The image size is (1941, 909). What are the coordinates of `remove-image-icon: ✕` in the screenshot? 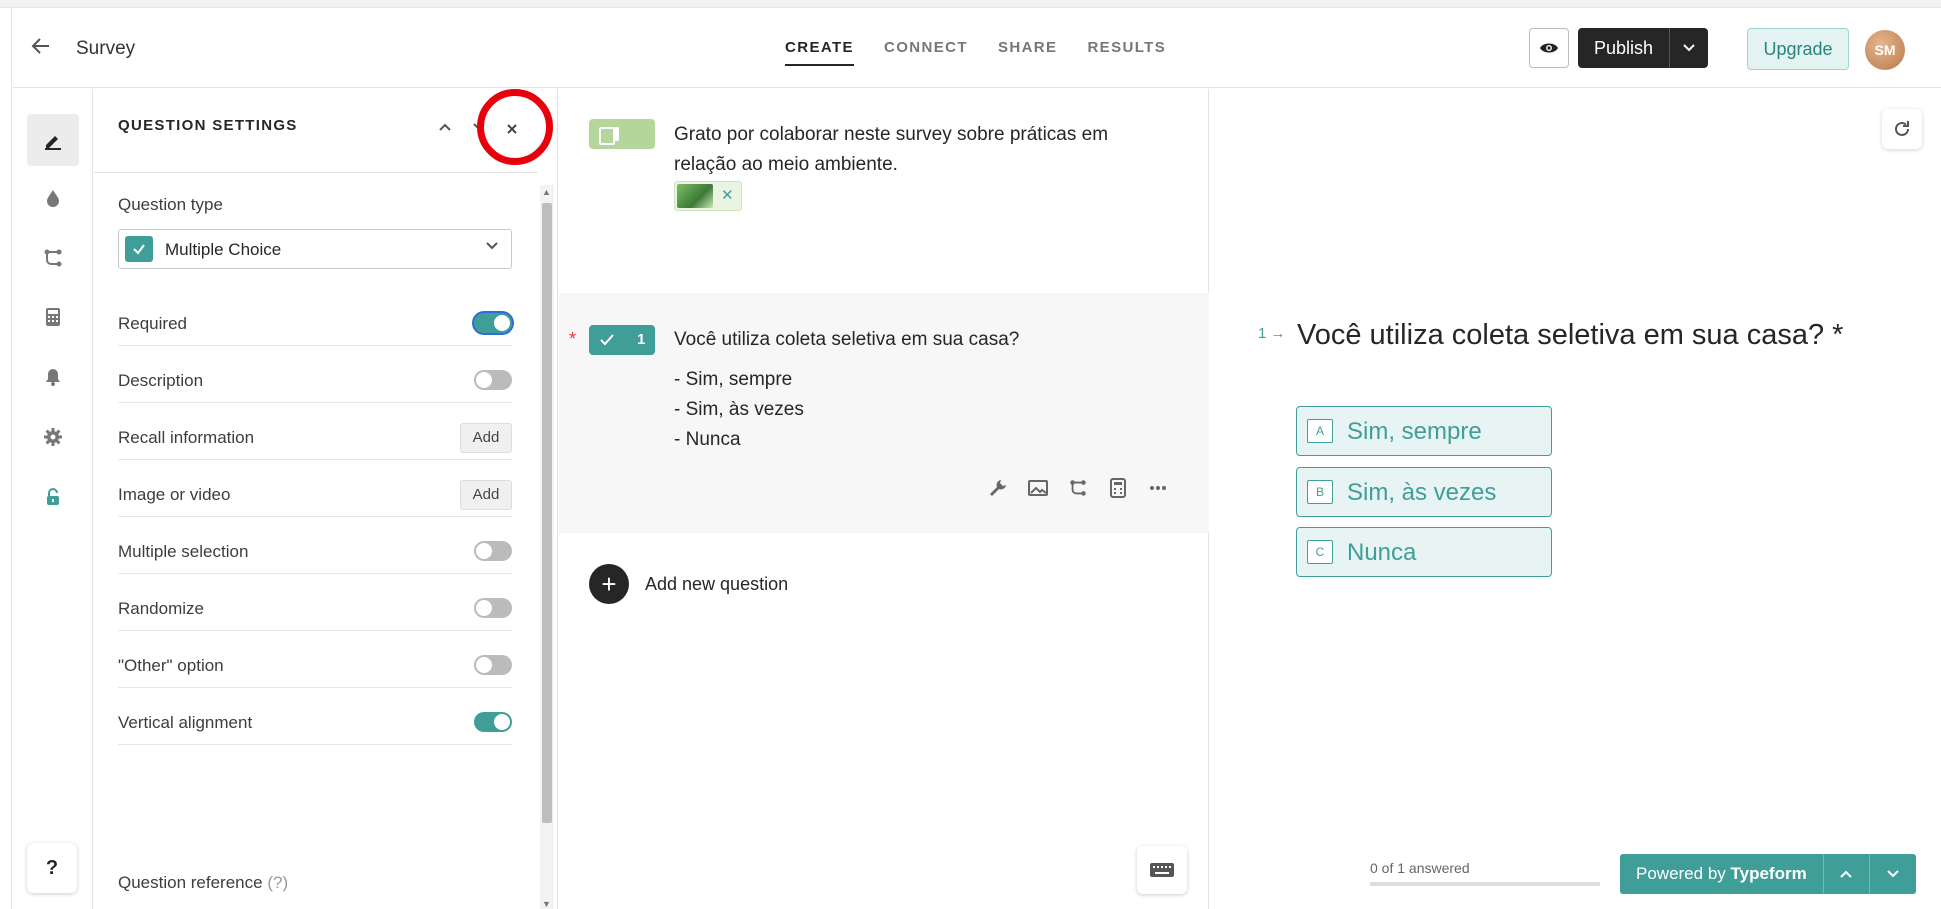 It's located at (727, 195).